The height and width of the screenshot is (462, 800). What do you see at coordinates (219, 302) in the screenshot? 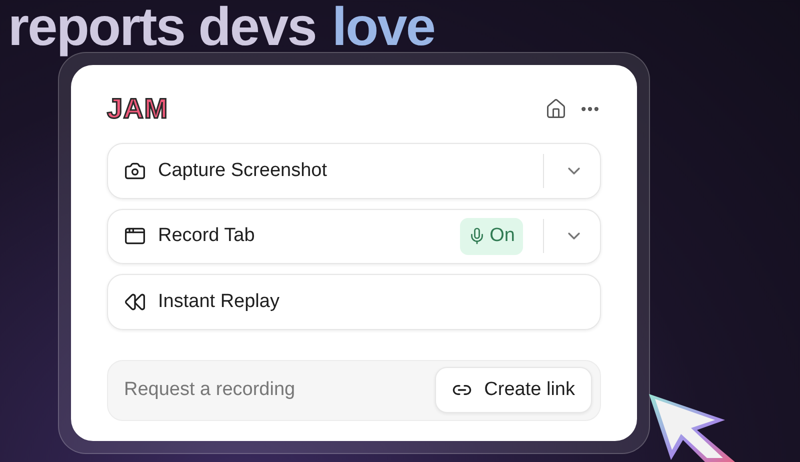
I see `action-label: Instant Replay` at bounding box center [219, 302].